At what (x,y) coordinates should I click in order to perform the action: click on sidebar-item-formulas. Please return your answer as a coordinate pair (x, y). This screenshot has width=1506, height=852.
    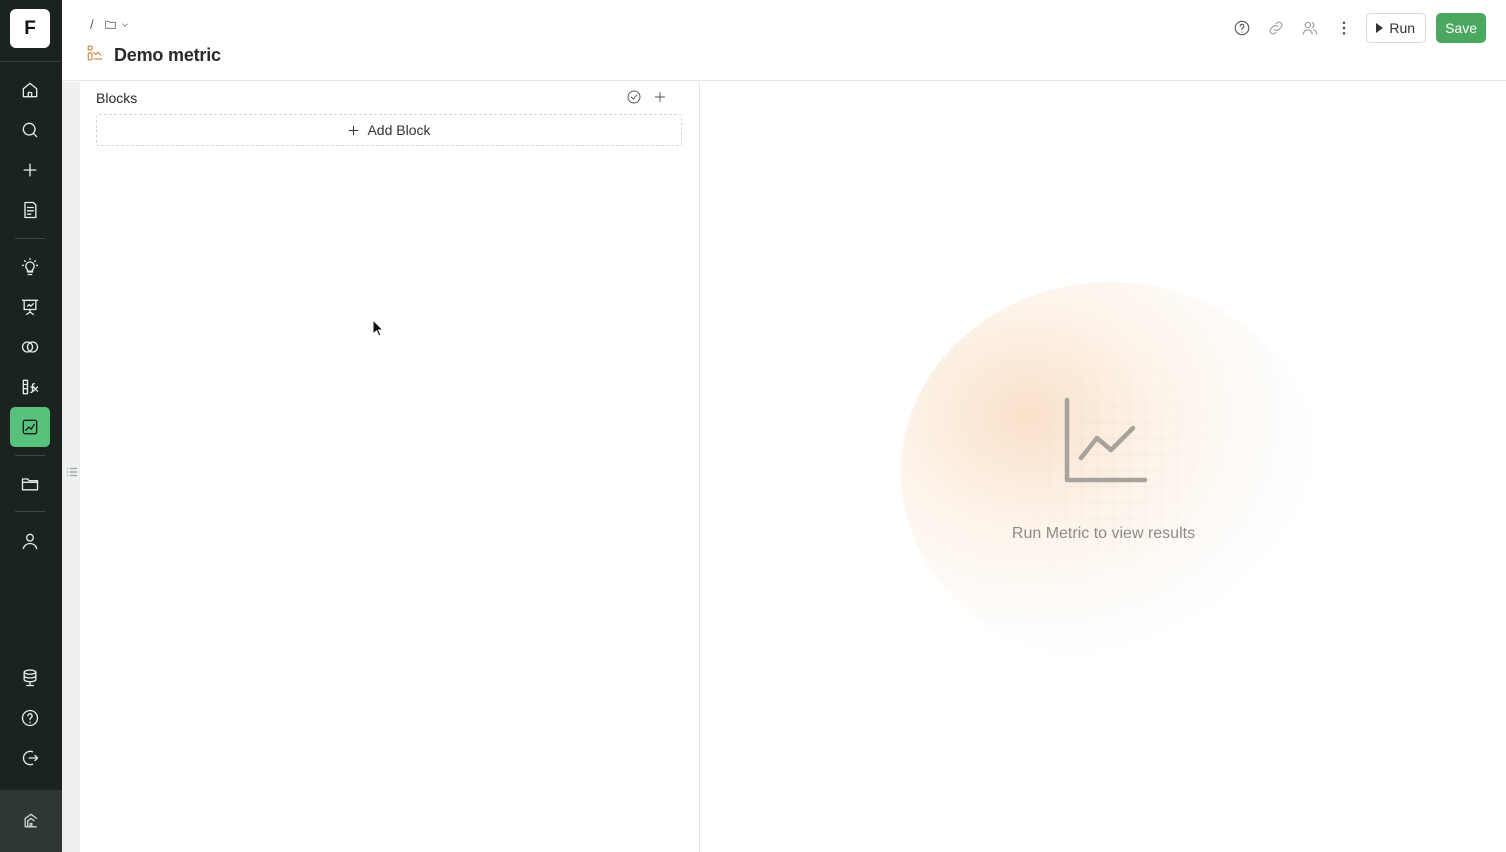
    Looking at the image, I should click on (30, 387).